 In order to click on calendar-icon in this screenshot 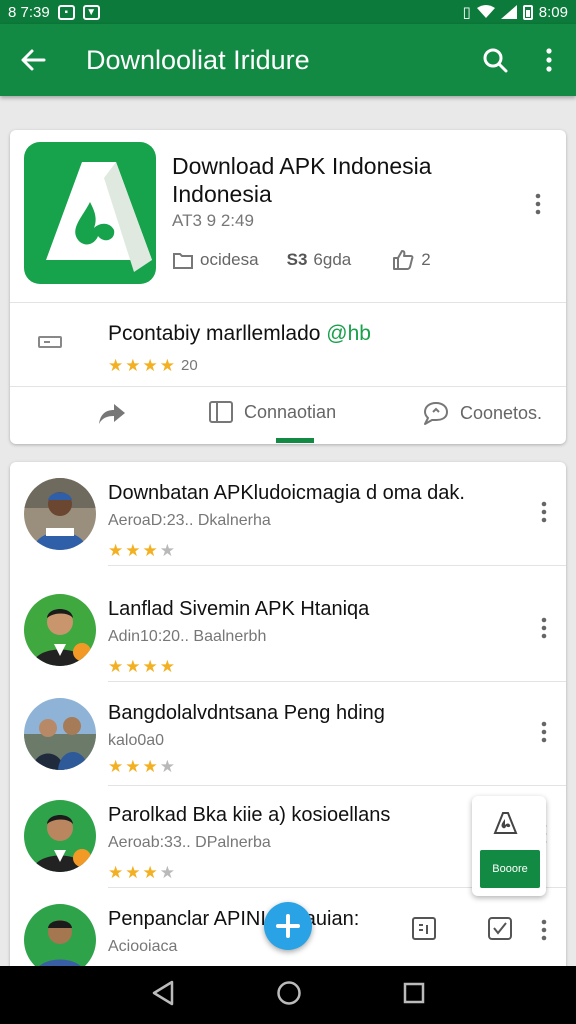, I will do `click(424, 928)`.